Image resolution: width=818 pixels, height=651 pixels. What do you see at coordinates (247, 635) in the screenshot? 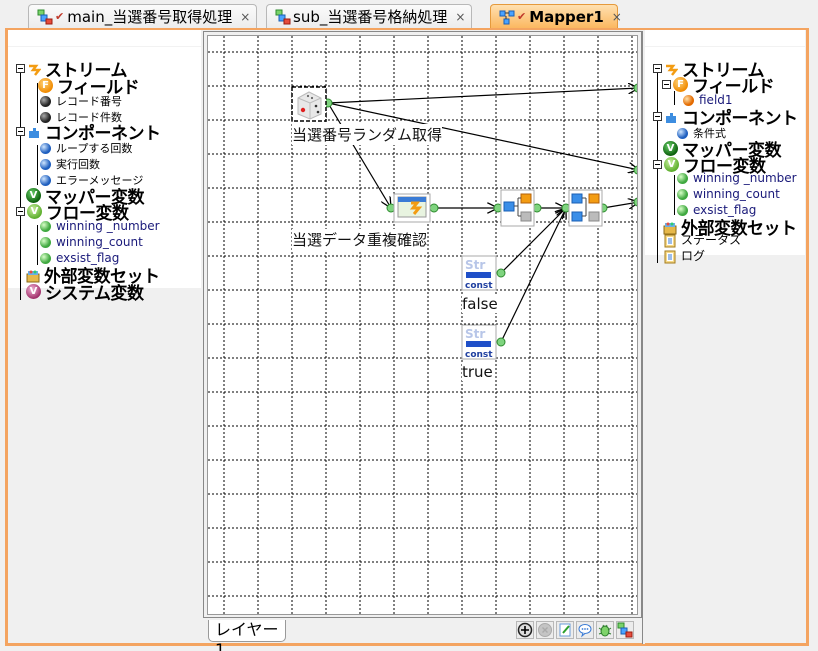
I see `layer-tab: レイヤー1` at bounding box center [247, 635].